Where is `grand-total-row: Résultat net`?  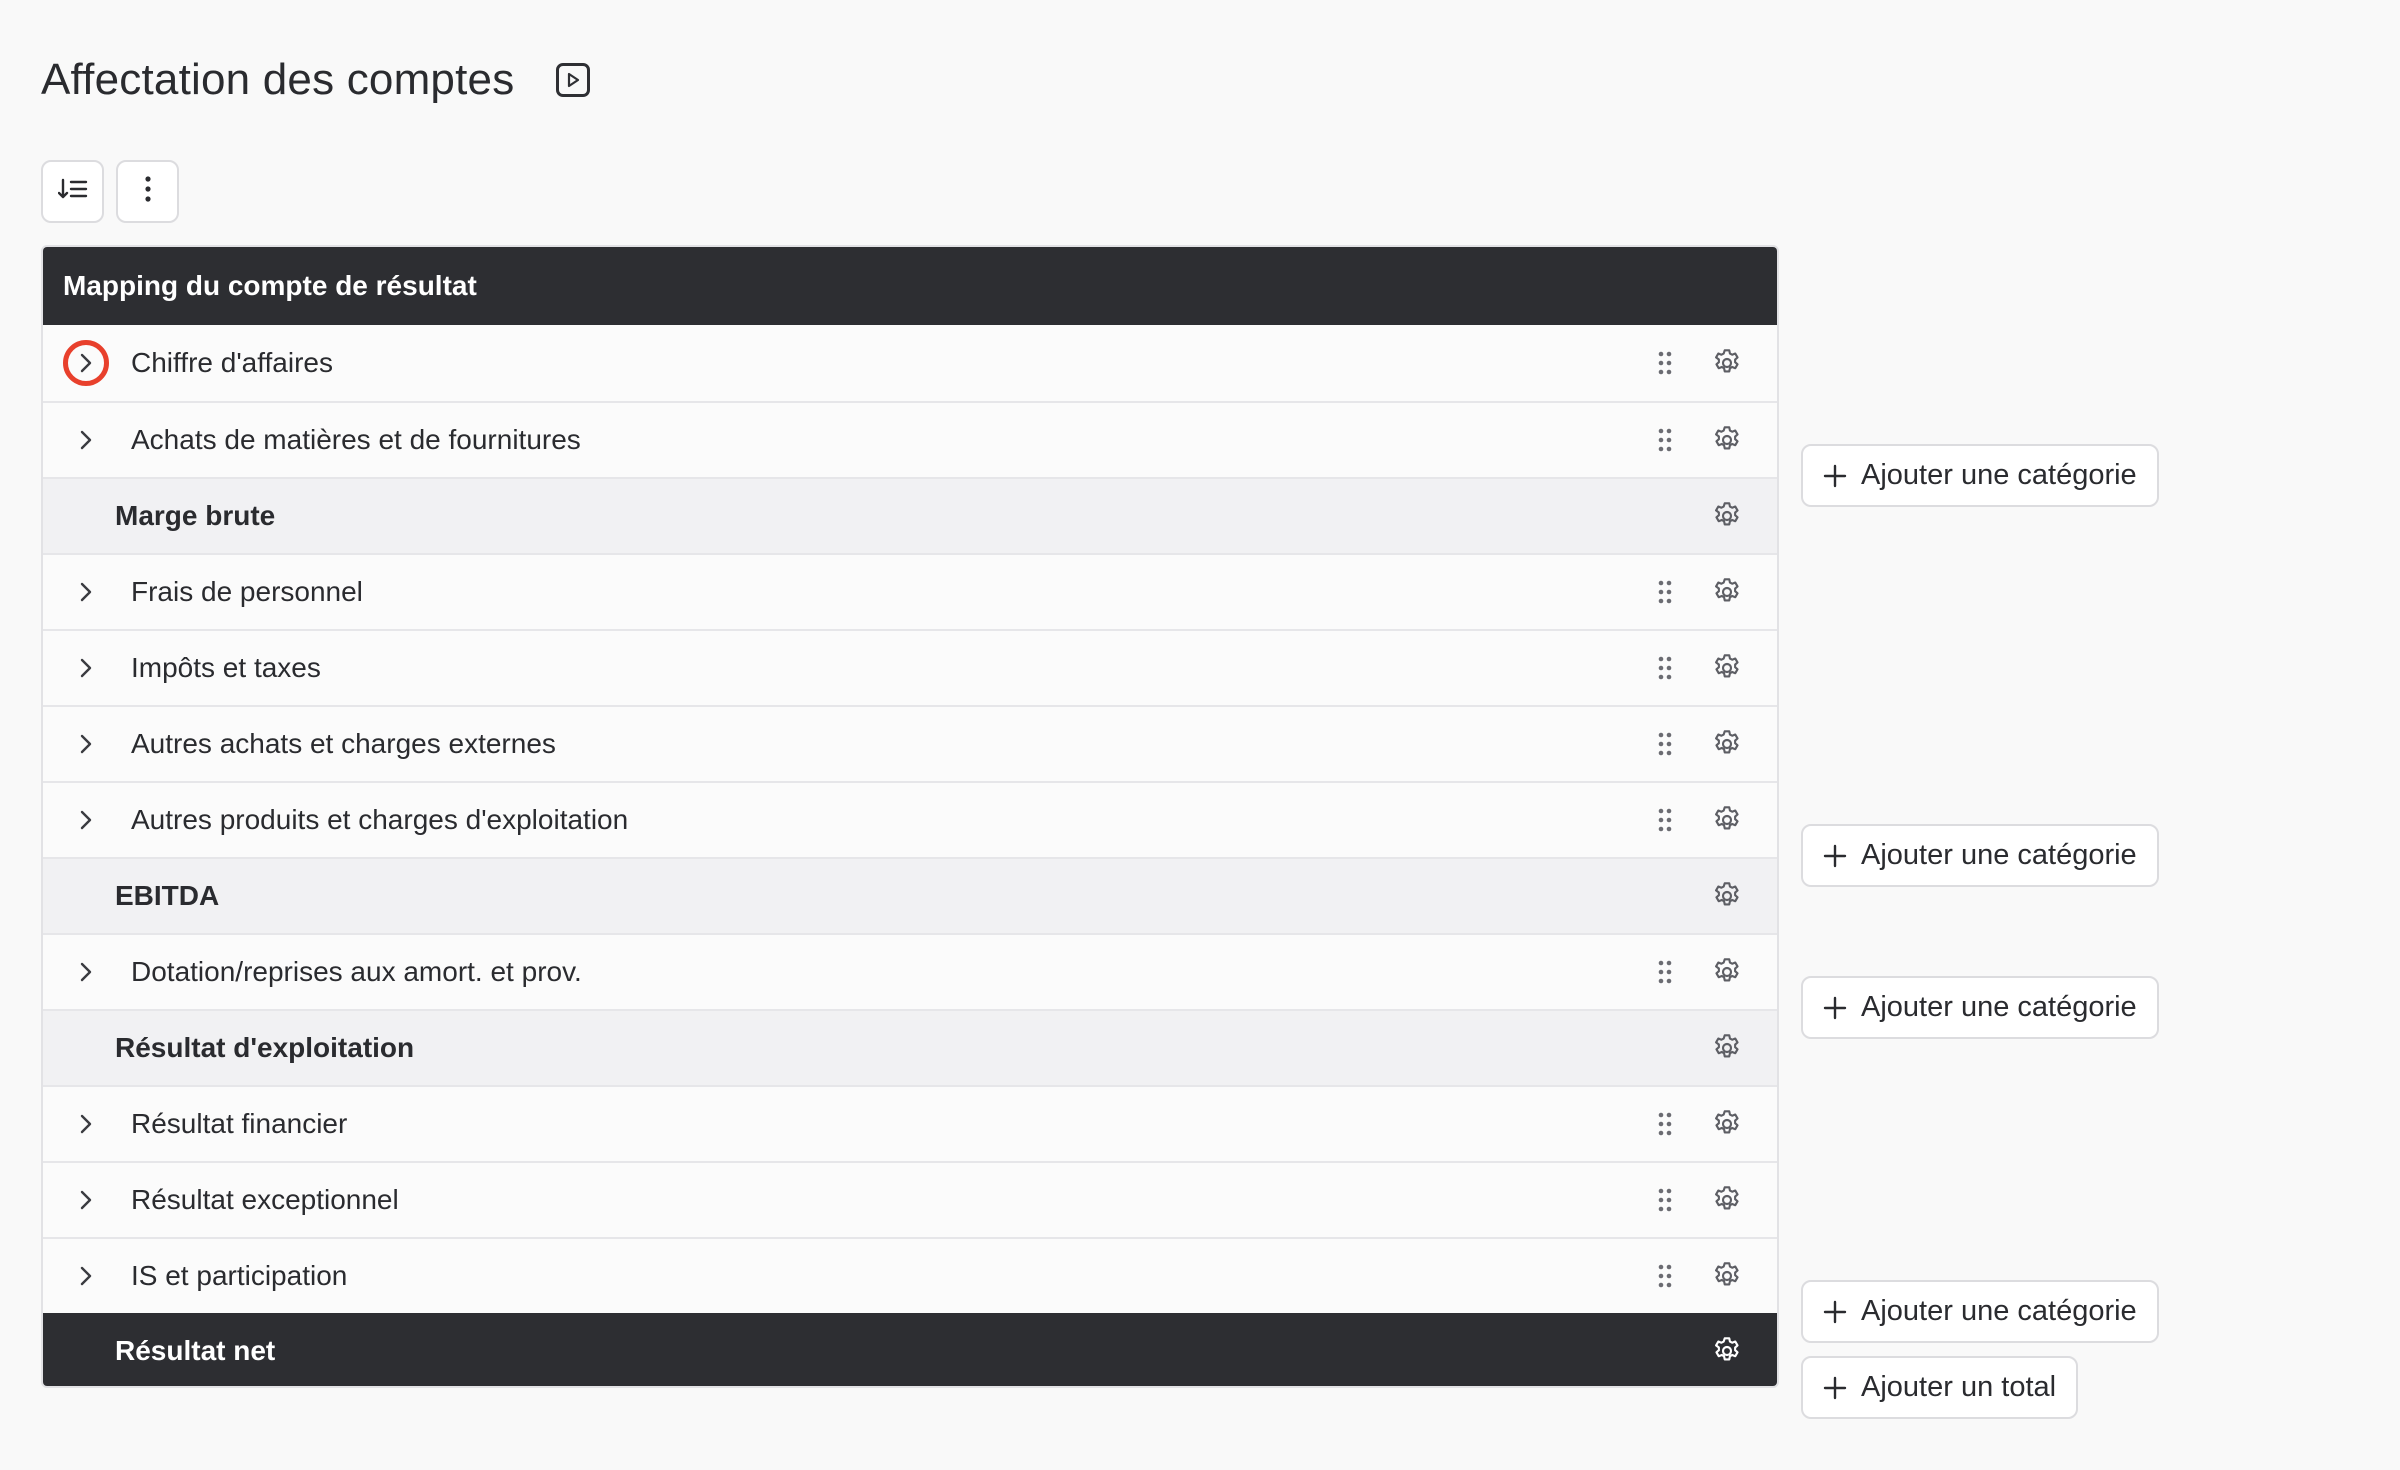 grand-total-row: Résultat net is located at coordinates (910, 1349).